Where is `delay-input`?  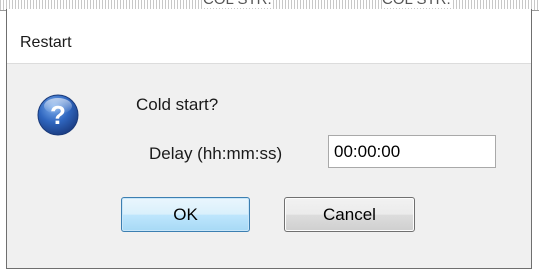 delay-input is located at coordinates (412, 151).